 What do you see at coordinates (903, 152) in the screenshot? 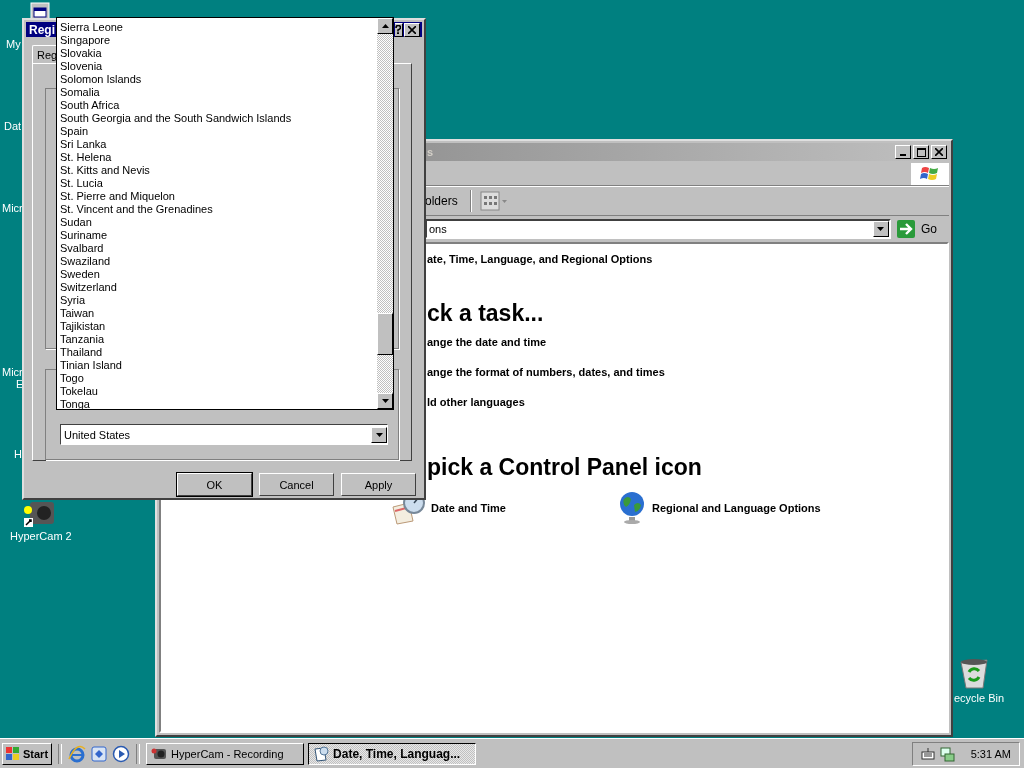
I see `minimize-button` at bounding box center [903, 152].